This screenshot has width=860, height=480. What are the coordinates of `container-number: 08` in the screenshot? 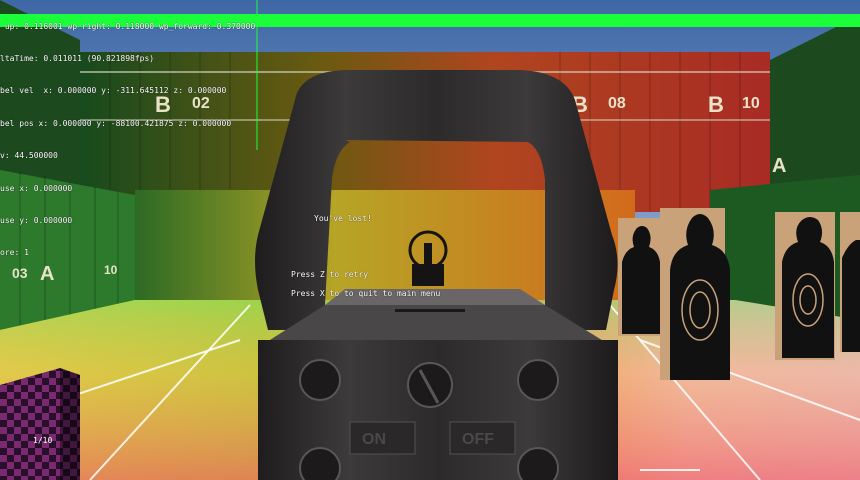 It's located at (617, 103).